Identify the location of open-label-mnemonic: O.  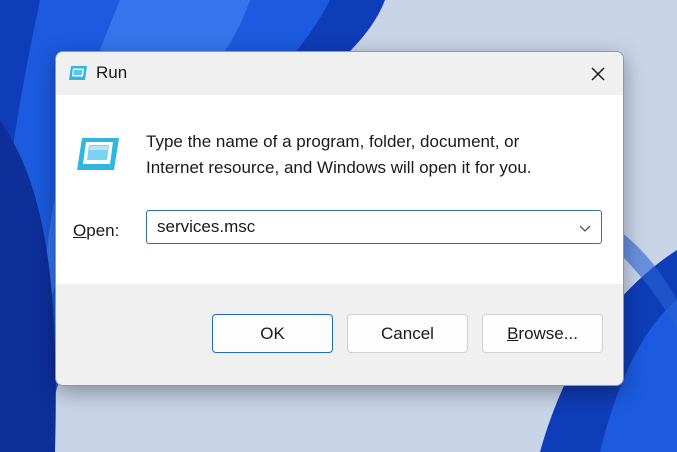
(80, 230).